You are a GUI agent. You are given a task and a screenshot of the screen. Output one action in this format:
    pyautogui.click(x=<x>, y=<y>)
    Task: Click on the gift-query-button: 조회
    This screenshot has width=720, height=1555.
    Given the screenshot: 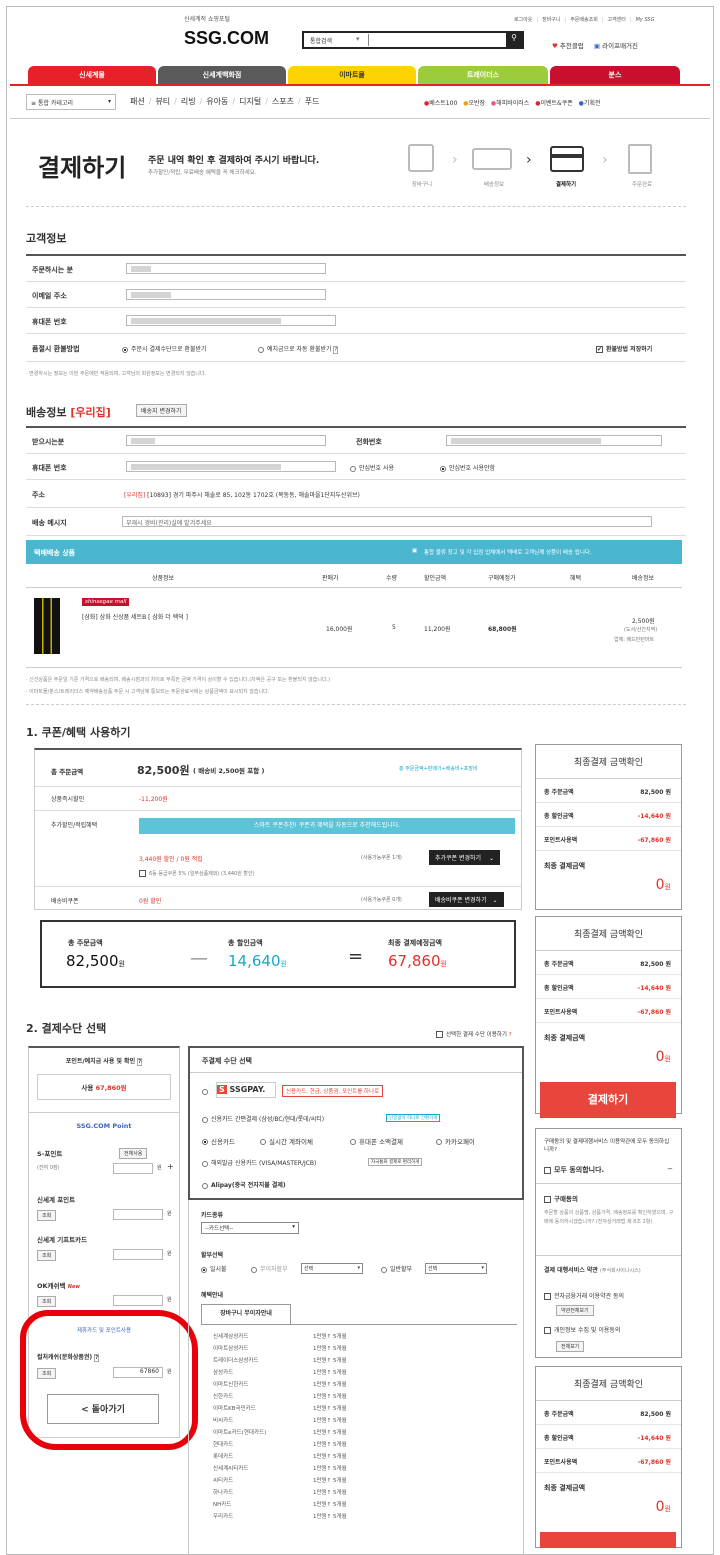 What is the action you would take?
    pyautogui.click(x=47, y=1255)
    